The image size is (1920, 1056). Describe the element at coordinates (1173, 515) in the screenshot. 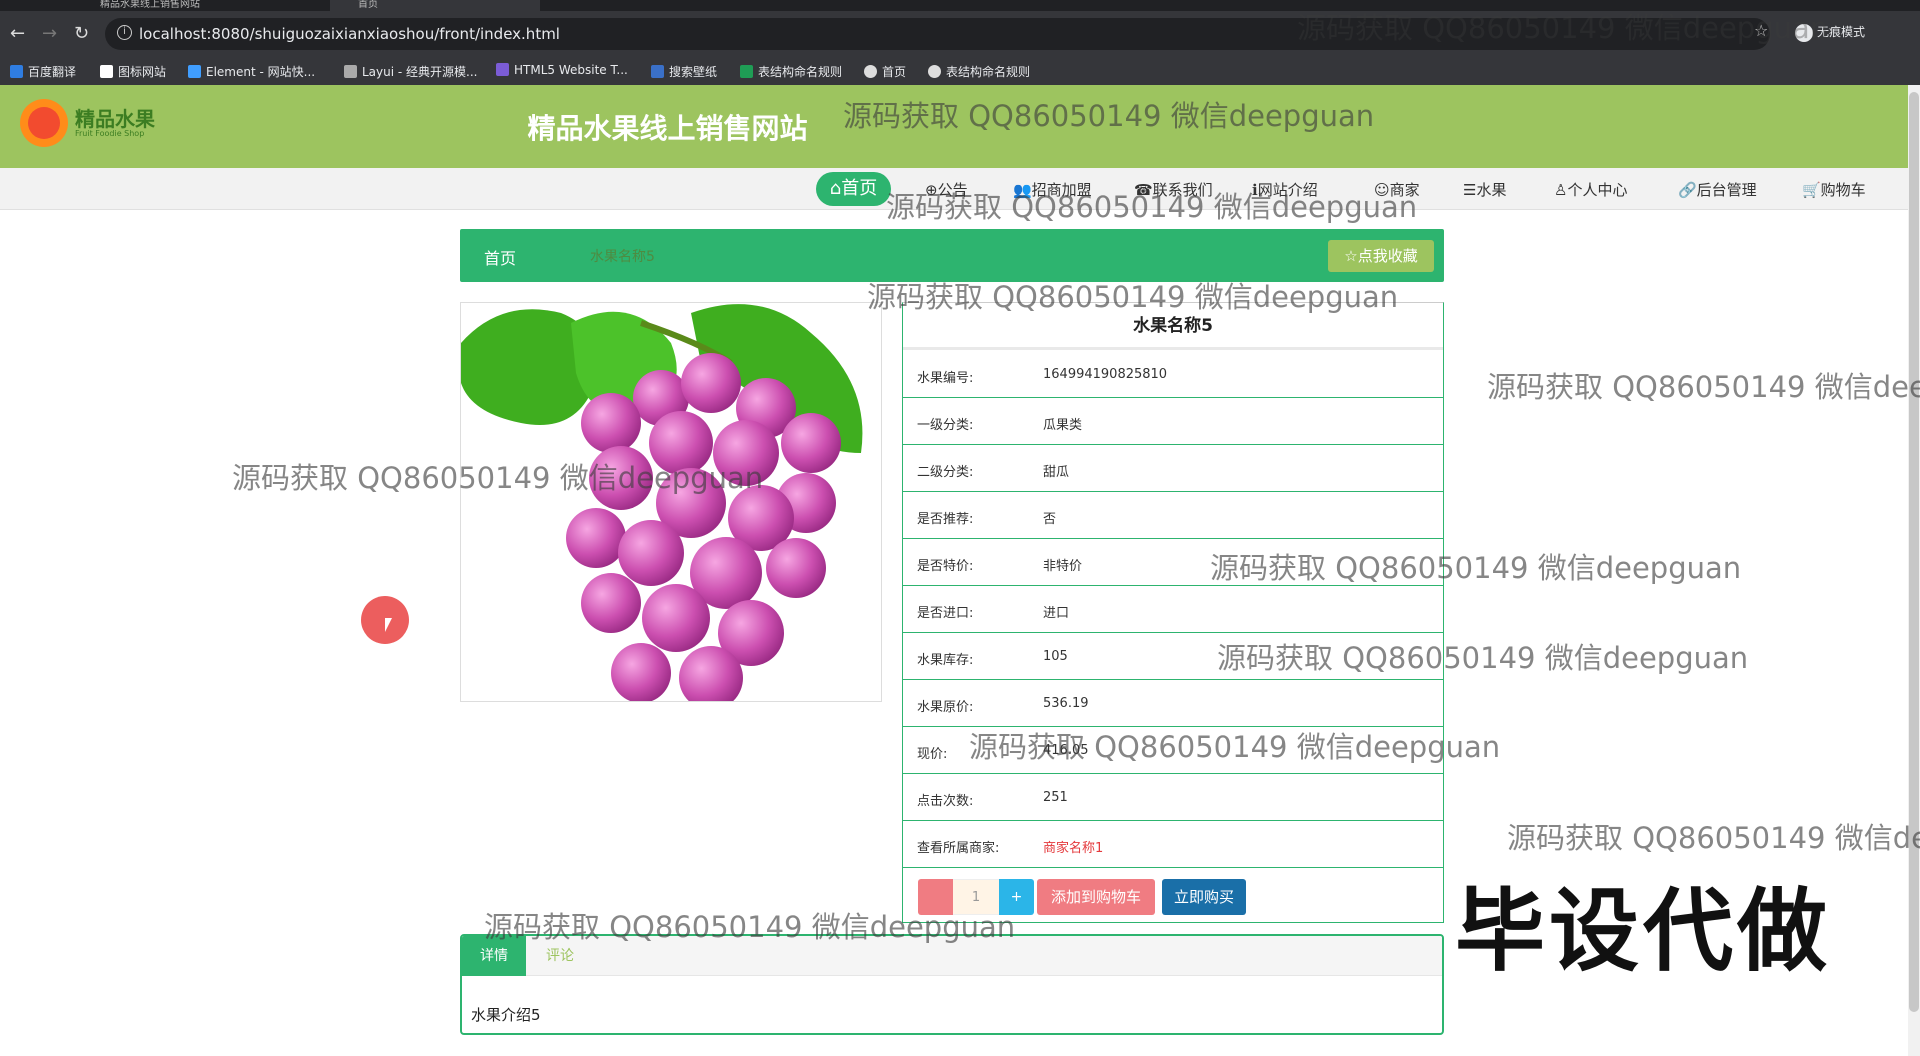

I see `detail-row-recommended: 是否推荐: 否` at that location.